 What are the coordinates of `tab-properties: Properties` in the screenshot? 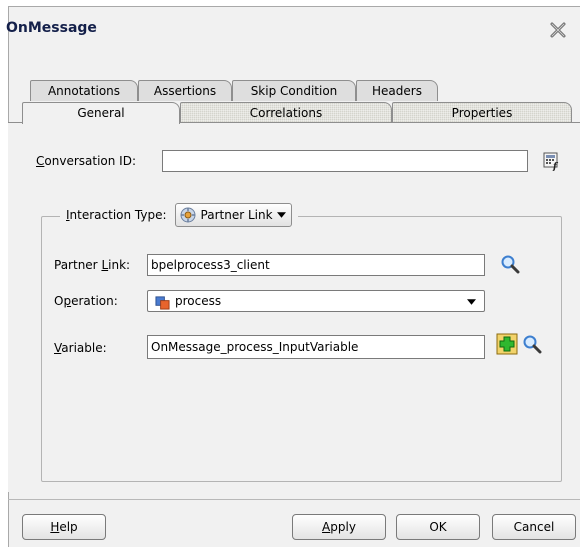 It's located at (482, 112).